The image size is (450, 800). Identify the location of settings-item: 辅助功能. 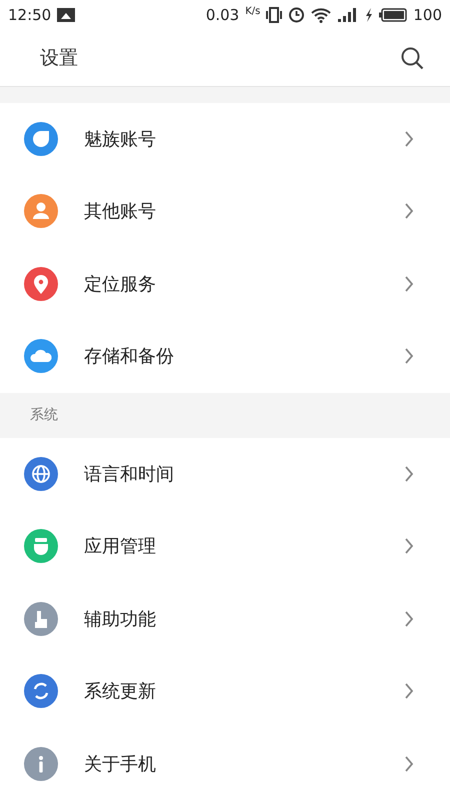
(225, 618).